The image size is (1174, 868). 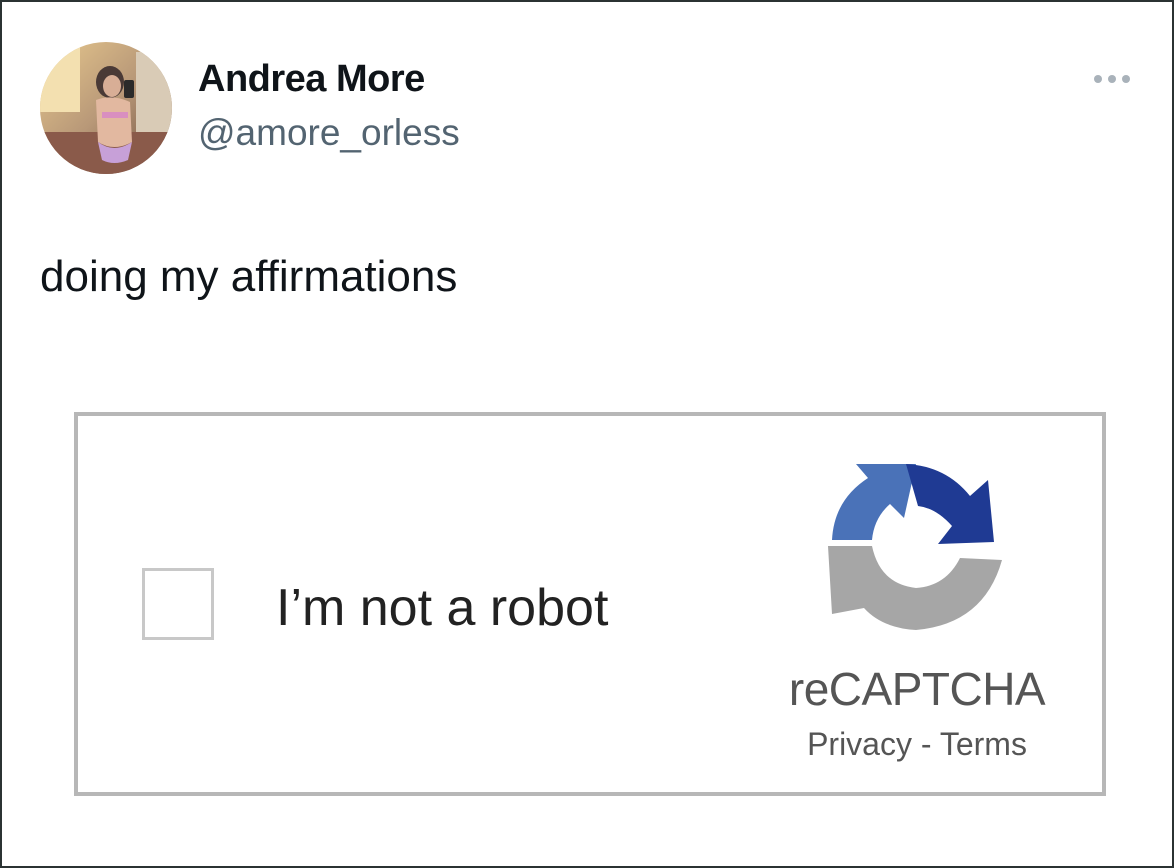 What do you see at coordinates (915, 547) in the screenshot?
I see `recaptcha-logo-icon` at bounding box center [915, 547].